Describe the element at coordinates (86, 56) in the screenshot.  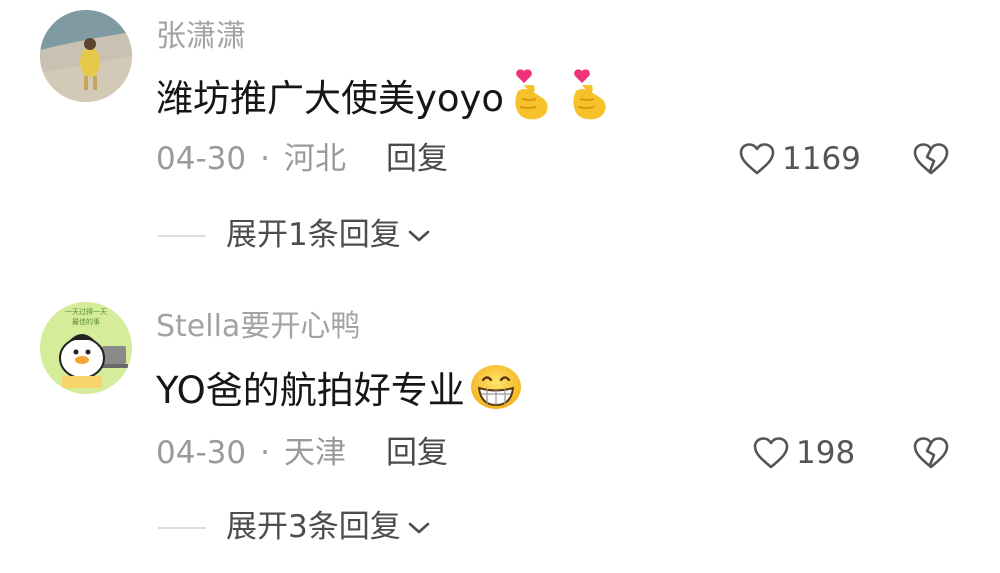
I see `avatar` at that location.